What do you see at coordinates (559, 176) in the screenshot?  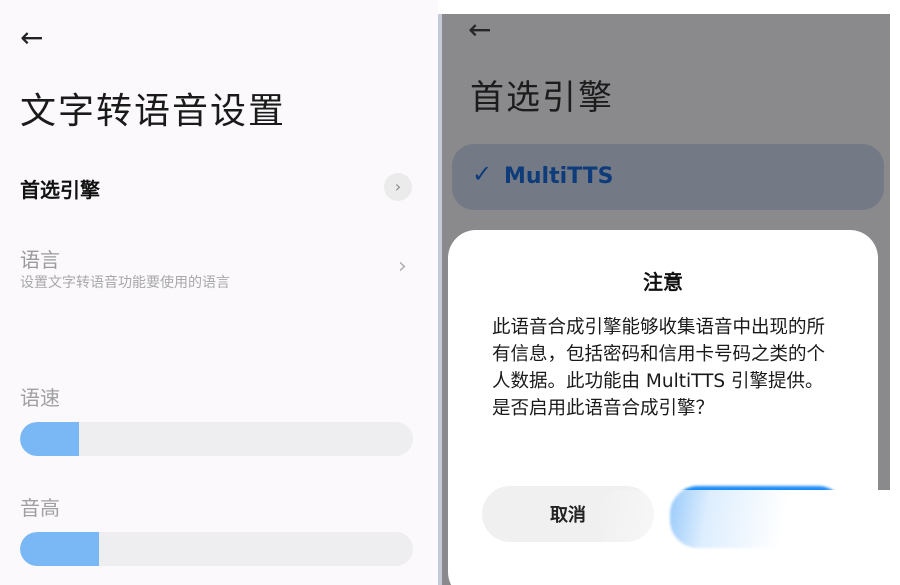 I see `engine-name: MultiTTS` at bounding box center [559, 176].